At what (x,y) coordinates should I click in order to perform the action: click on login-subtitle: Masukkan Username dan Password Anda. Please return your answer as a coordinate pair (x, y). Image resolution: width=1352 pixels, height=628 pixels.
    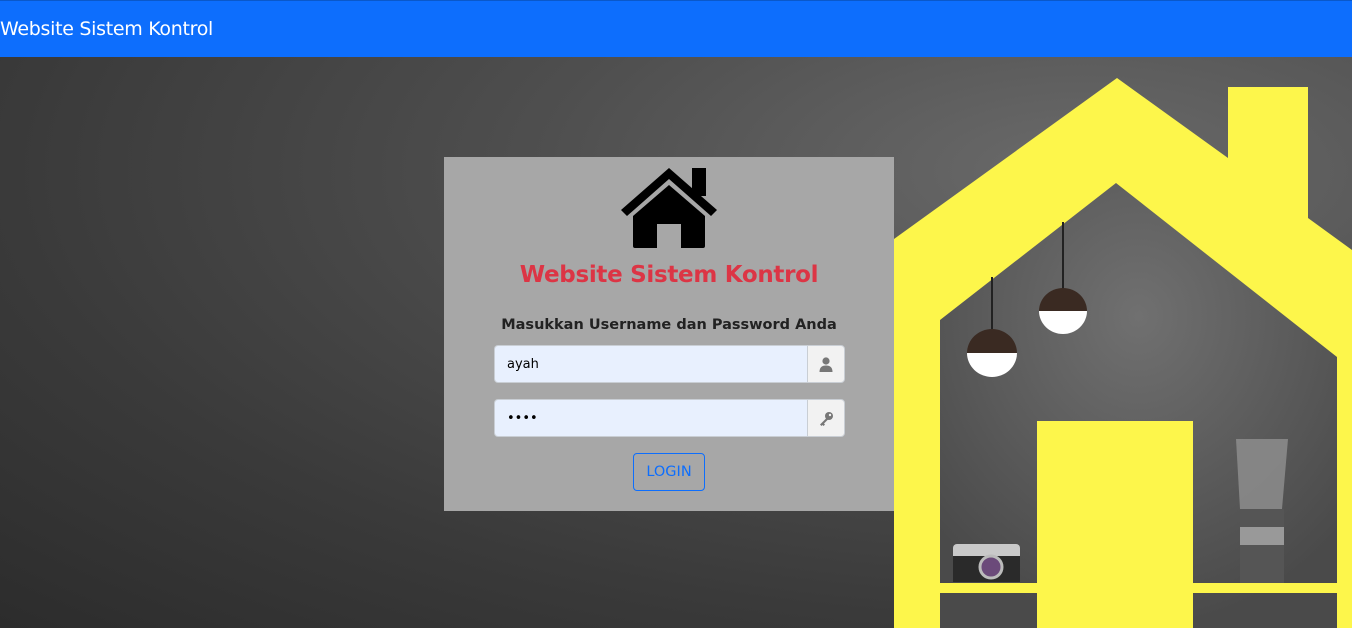
    Looking at the image, I should click on (669, 325).